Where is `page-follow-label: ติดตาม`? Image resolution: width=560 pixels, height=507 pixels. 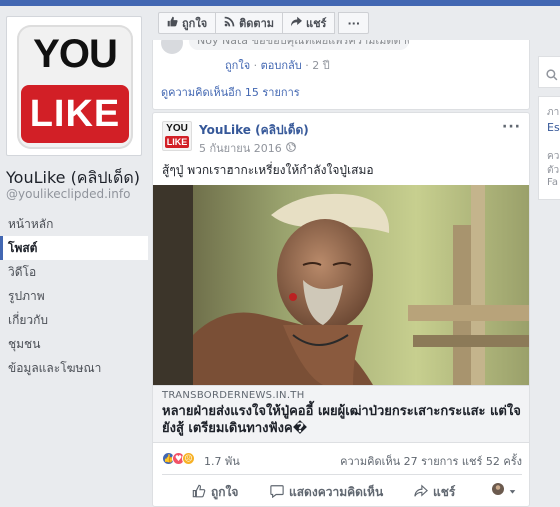 page-follow-label: ติดตาม is located at coordinates (256, 23).